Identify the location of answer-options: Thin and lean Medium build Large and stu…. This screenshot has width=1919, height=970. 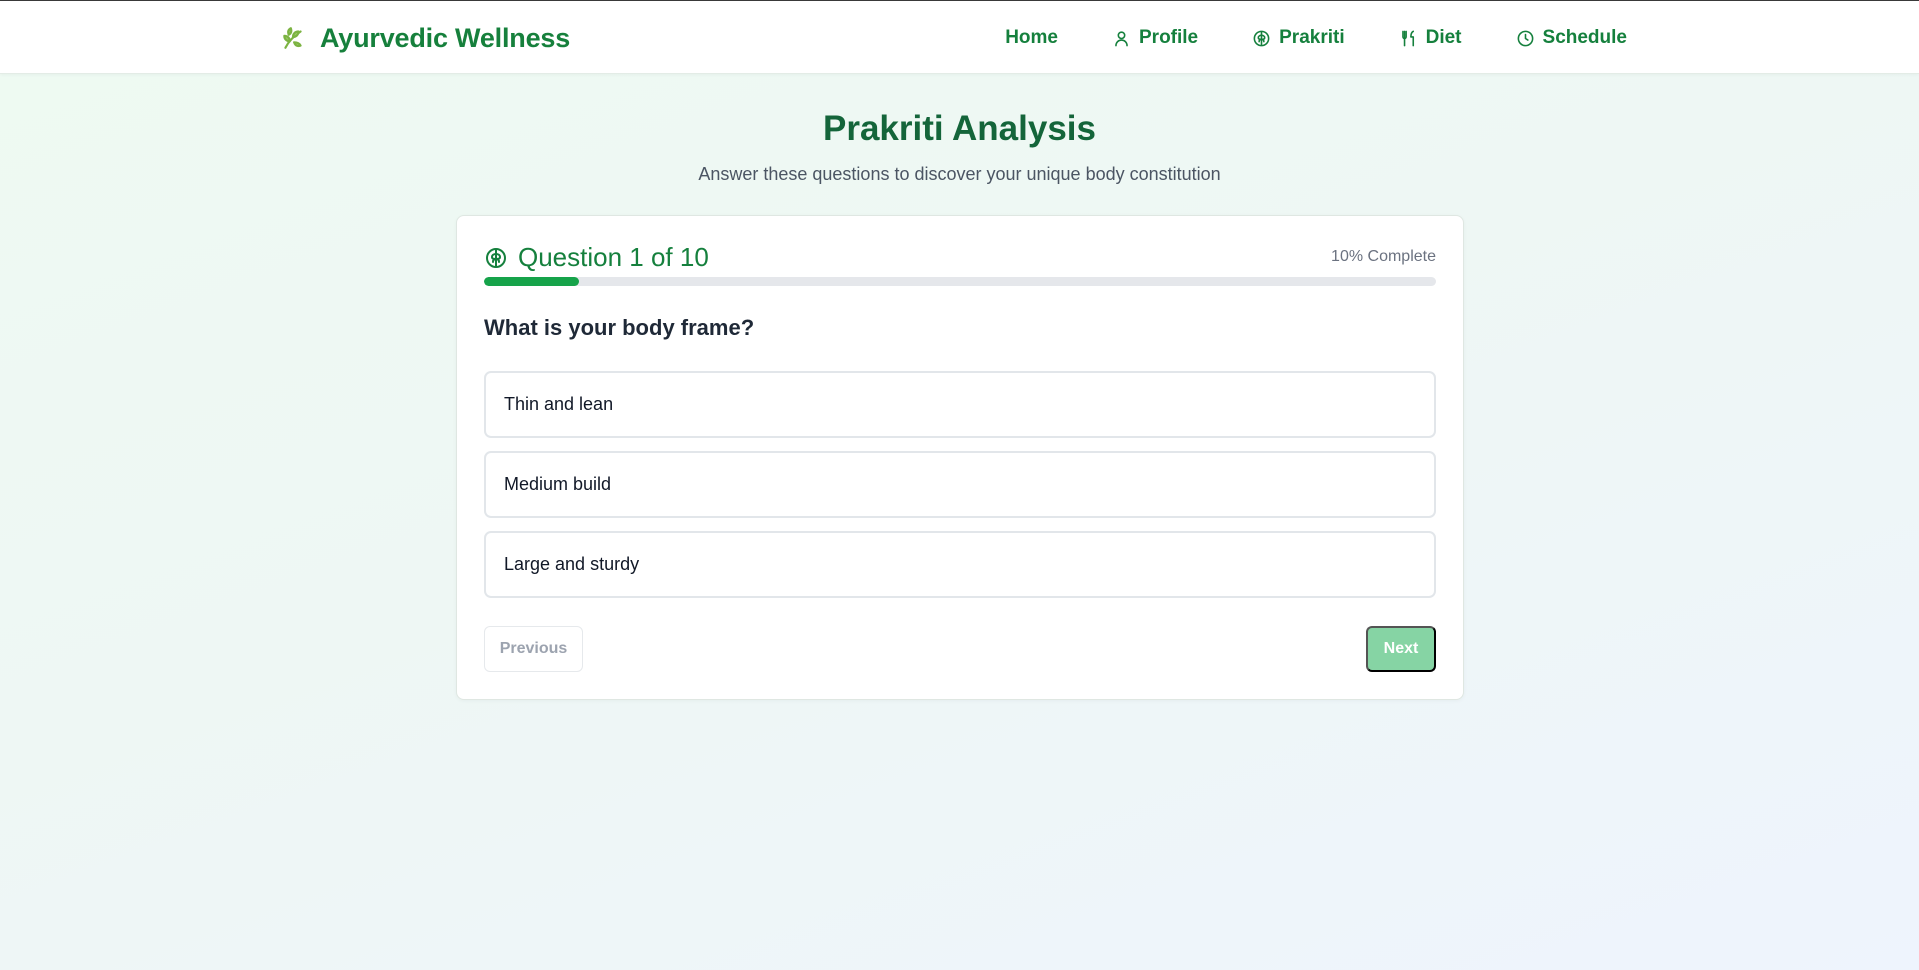
(960, 491).